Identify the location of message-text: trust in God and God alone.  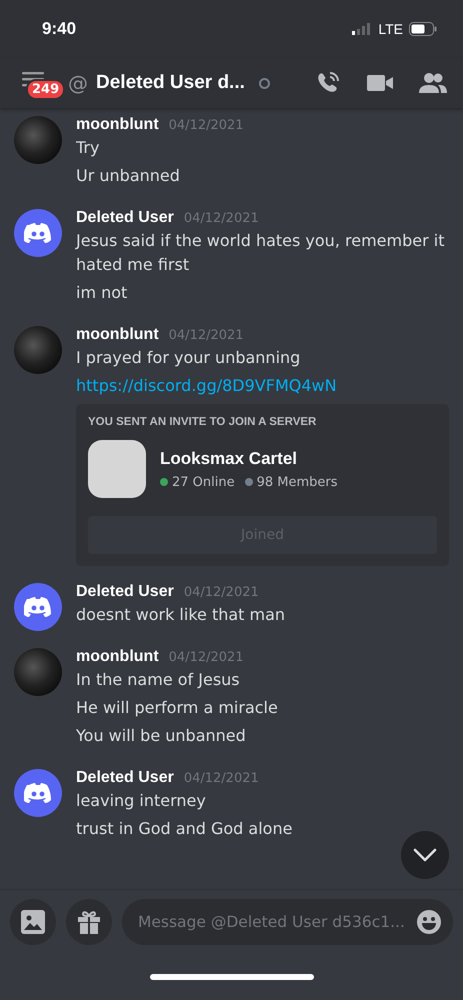
(185, 829).